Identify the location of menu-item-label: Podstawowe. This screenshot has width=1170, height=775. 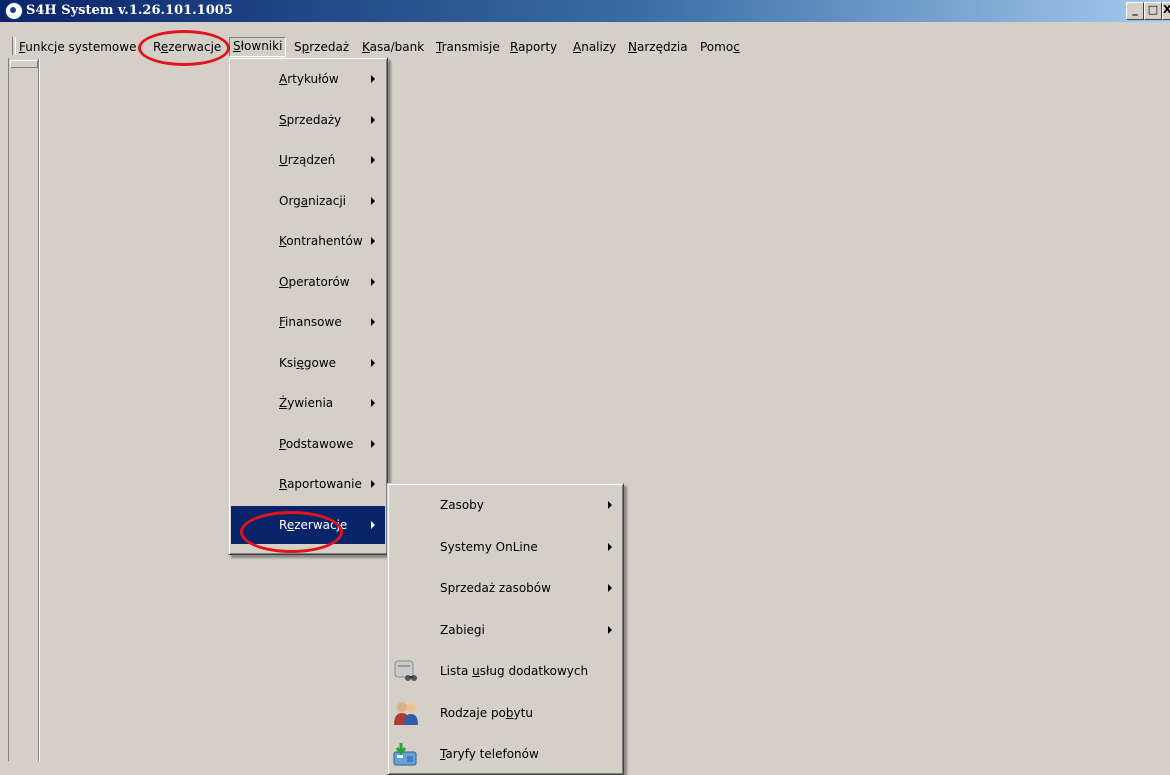
(316, 443).